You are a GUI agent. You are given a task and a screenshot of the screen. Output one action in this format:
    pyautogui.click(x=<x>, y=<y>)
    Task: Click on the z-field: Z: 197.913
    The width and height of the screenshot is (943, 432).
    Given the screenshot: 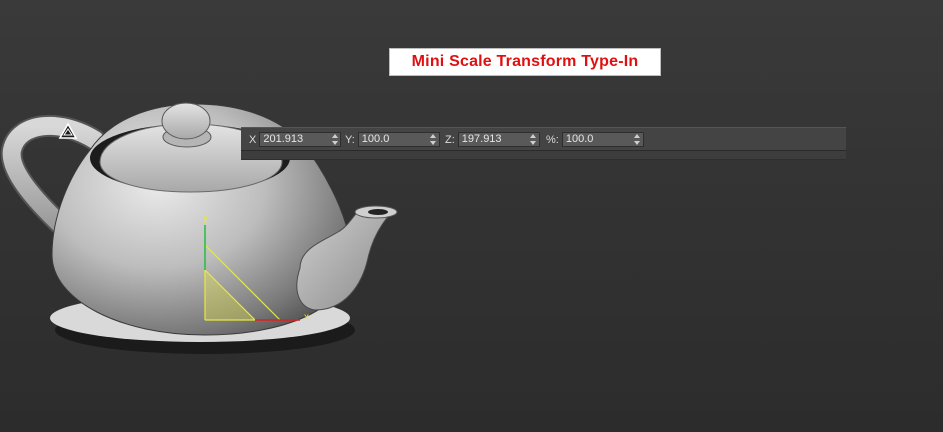 What is the action you would take?
    pyautogui.click(x=492, y=139)
    